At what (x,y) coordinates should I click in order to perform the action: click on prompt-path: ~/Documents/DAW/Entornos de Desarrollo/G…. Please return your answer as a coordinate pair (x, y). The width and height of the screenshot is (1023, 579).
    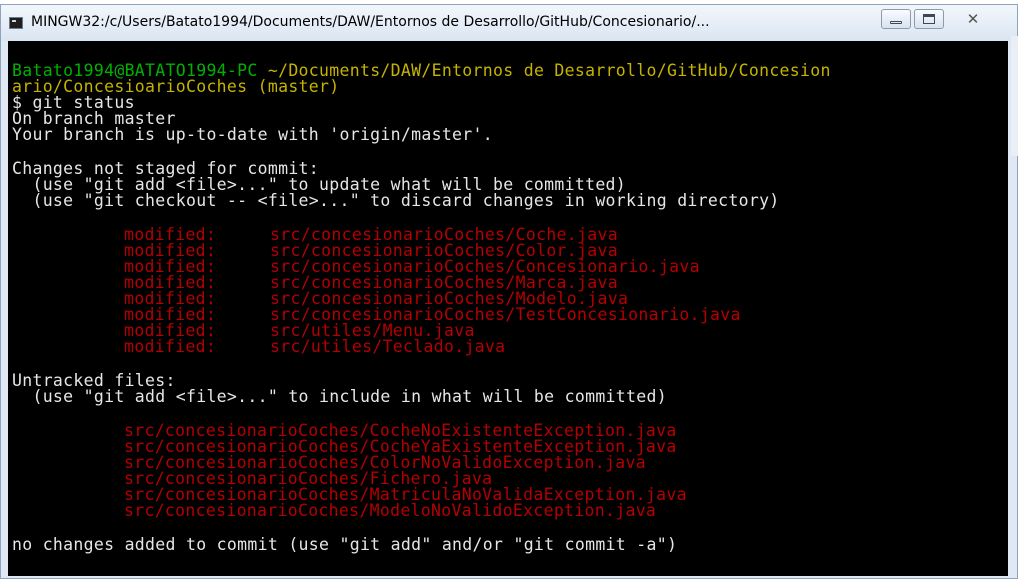
    Looking at the image, I should click on (549, 70).